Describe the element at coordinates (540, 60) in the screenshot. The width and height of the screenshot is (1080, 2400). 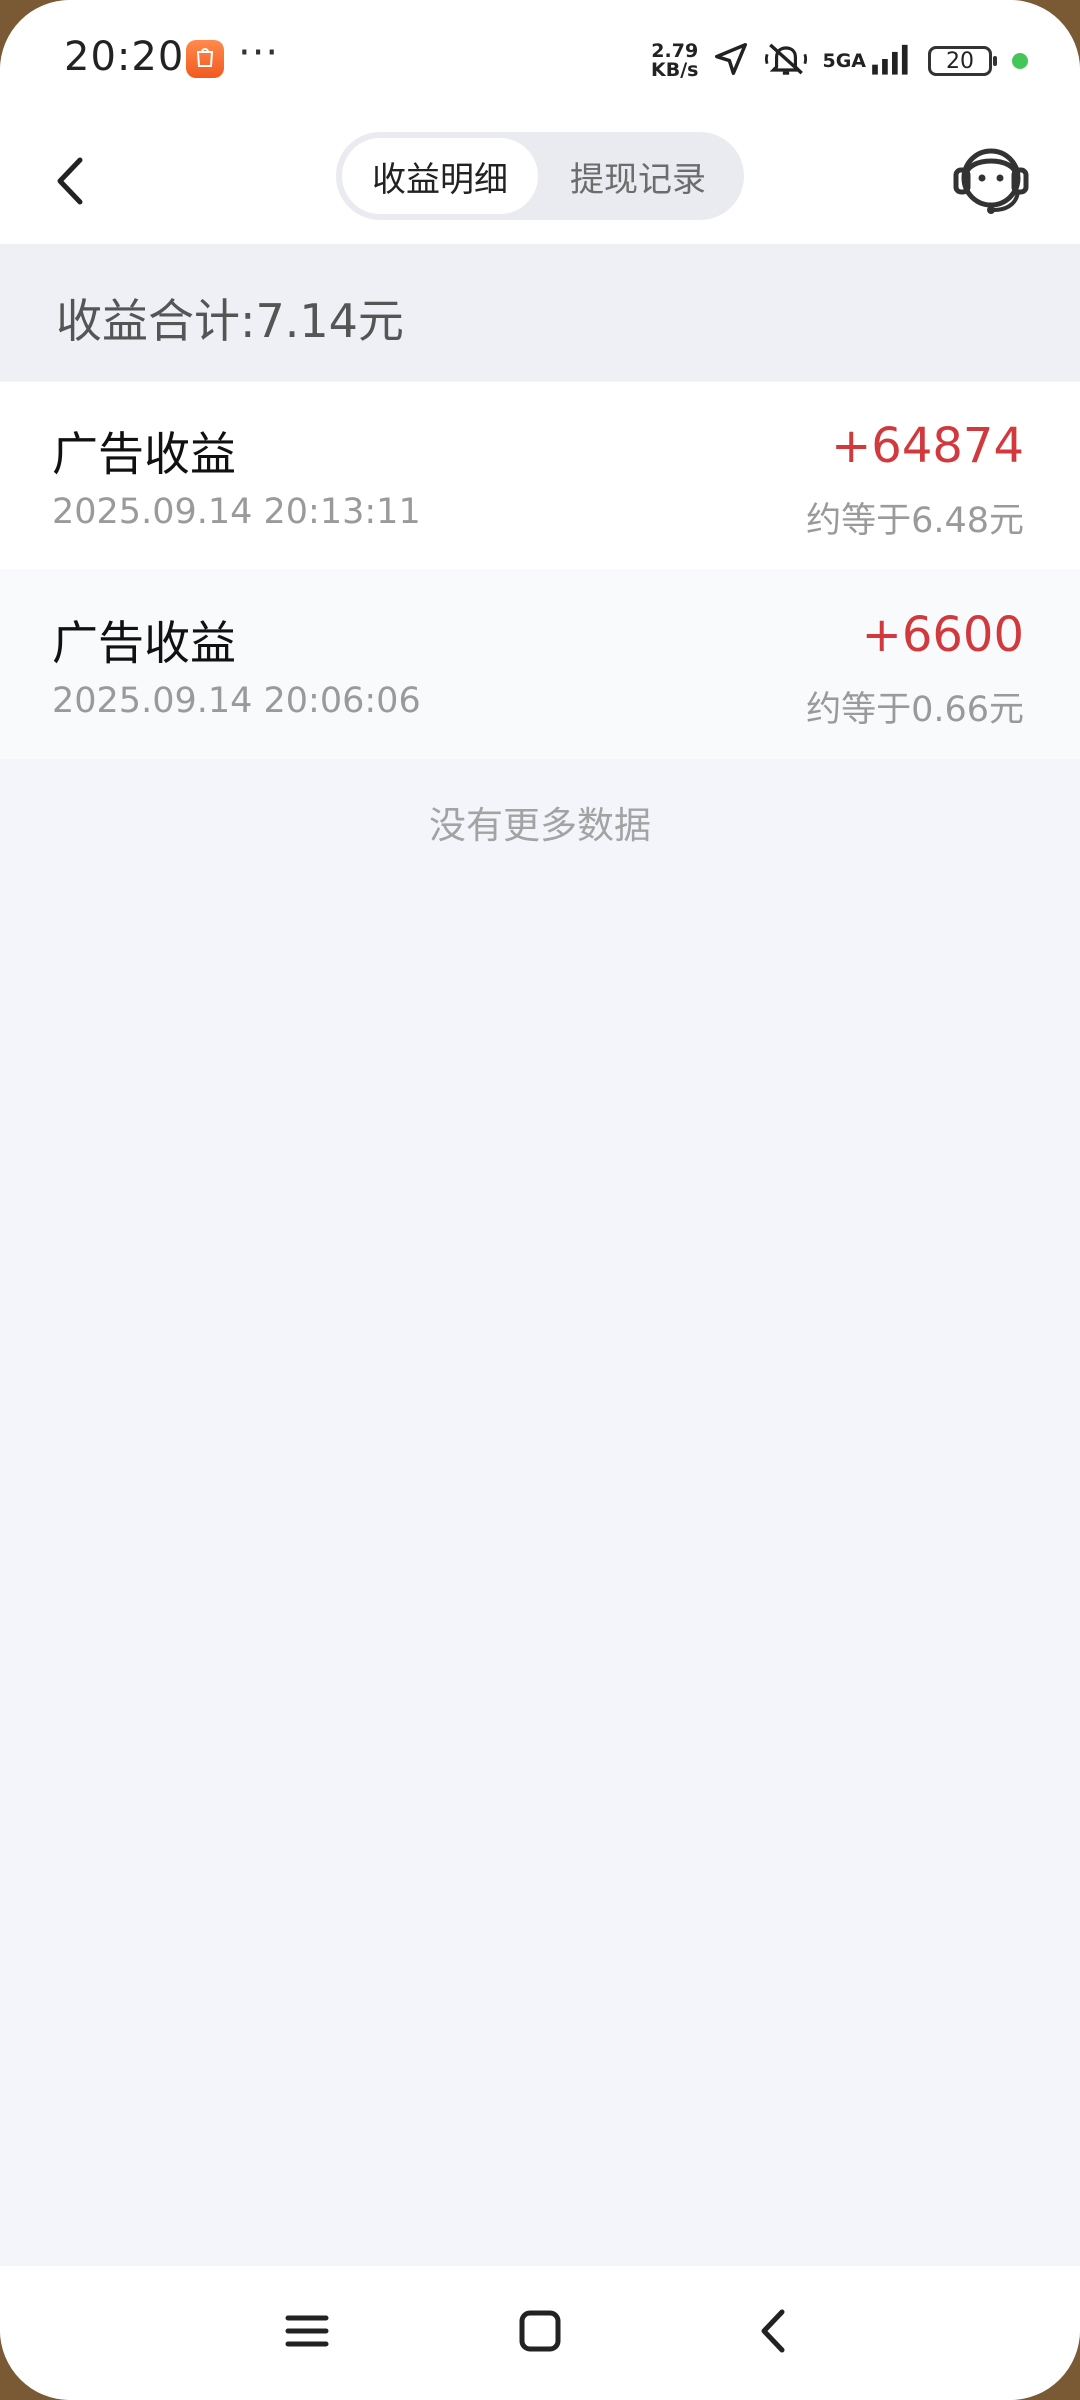
I see `status-bar: 20:20 ··· 2.79 KB/s 5GA 20` at that location.